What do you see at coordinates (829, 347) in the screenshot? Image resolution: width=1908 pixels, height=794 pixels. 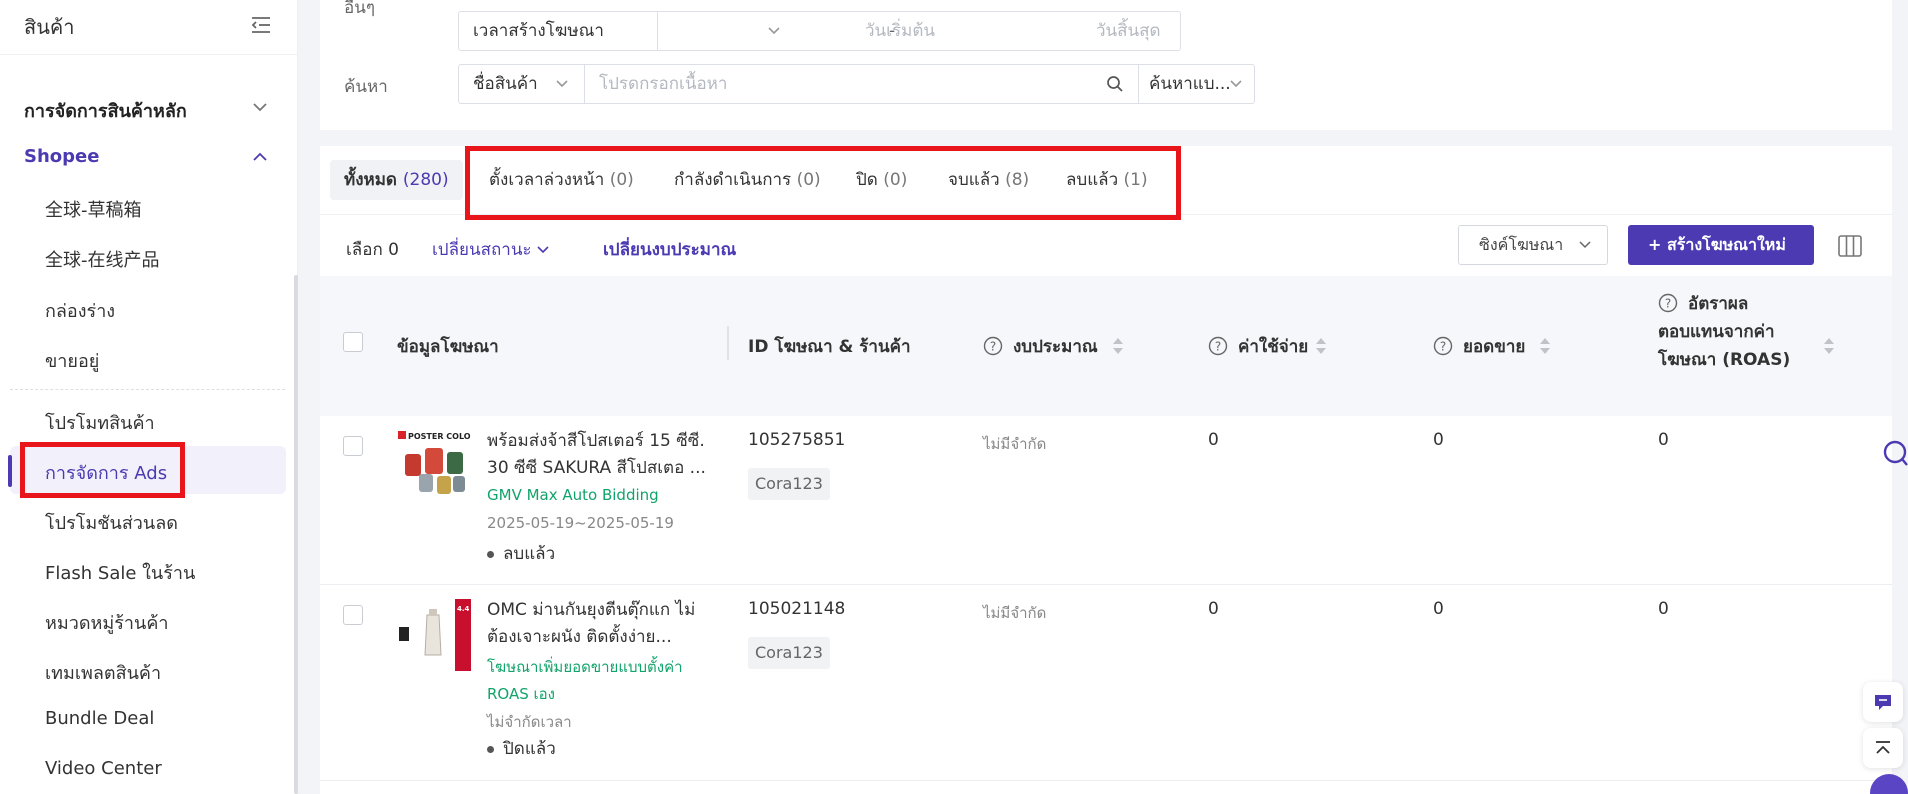 I see `column-ad-id-shop: ID โฆษณา & ร้านค้า` at bounding box center [829, 347].